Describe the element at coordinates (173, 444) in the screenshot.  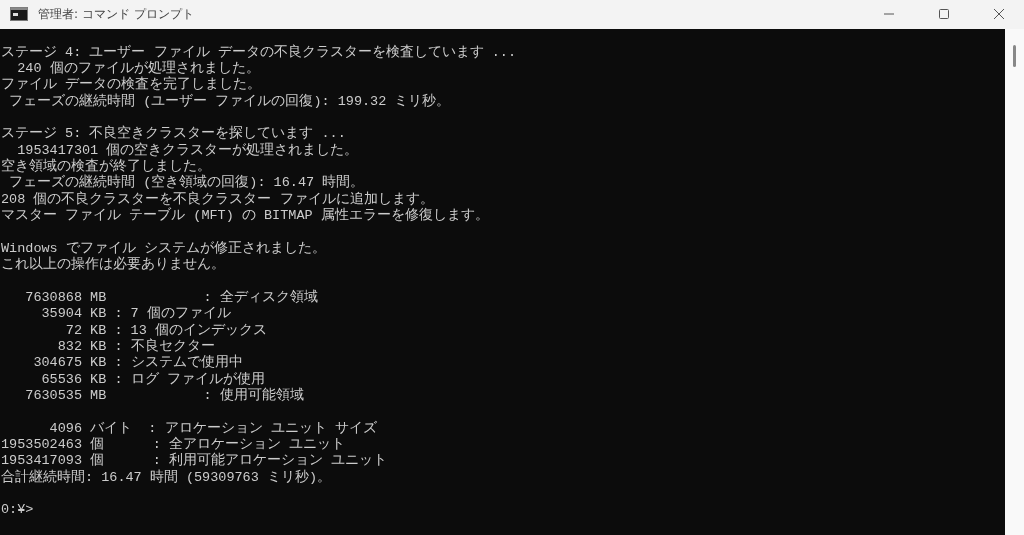
I see `console-line: 1953502463 個 : 全アロケーション ユニット` at that location.